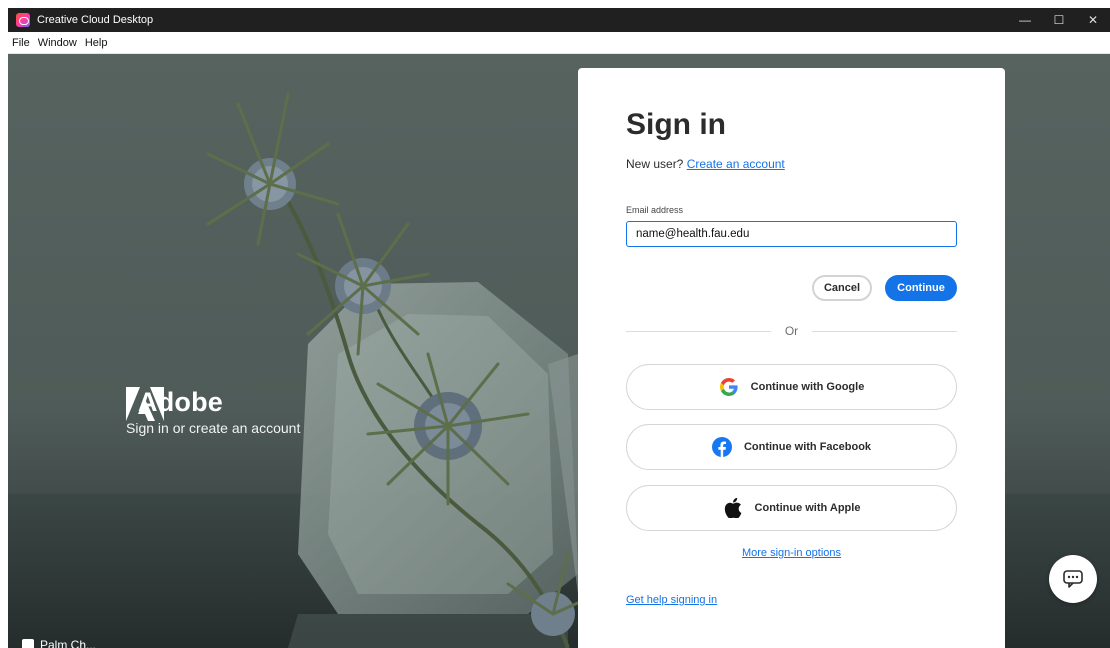  I want to click on chat-icon, so click(1073, 579).